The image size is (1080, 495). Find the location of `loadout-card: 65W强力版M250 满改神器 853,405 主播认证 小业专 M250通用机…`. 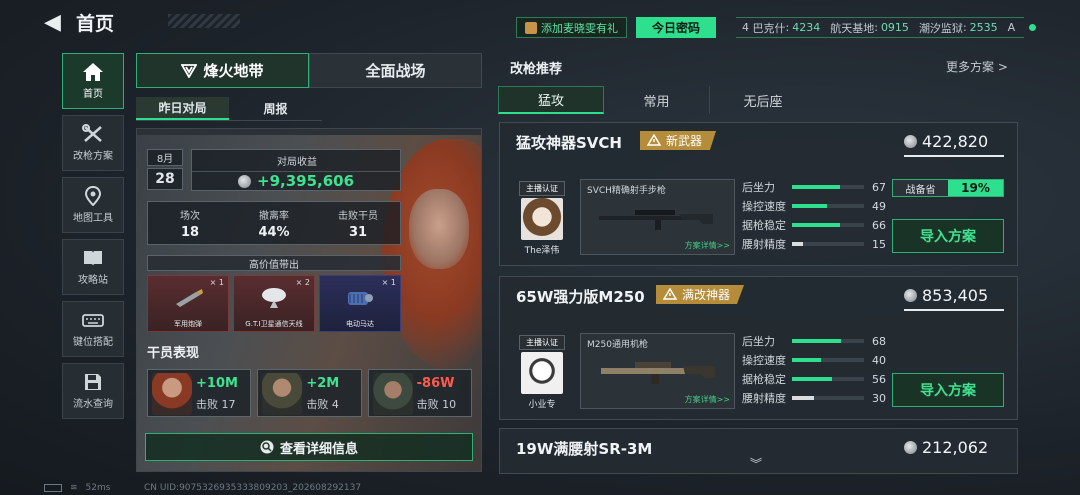

loadout-card: 65W强力版M250 满改神器 853,405 主播认证 小业专 M250通用机… is located at coordinates (758, 348).